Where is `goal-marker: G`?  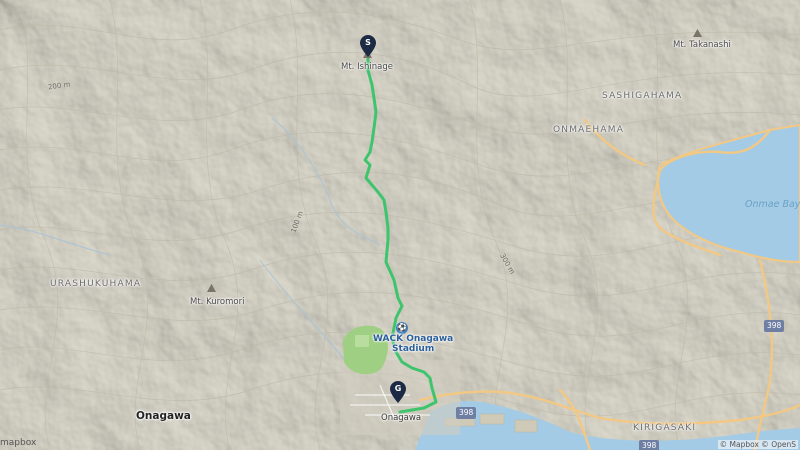
goal-marker: G is located at coordinates (398, 392).